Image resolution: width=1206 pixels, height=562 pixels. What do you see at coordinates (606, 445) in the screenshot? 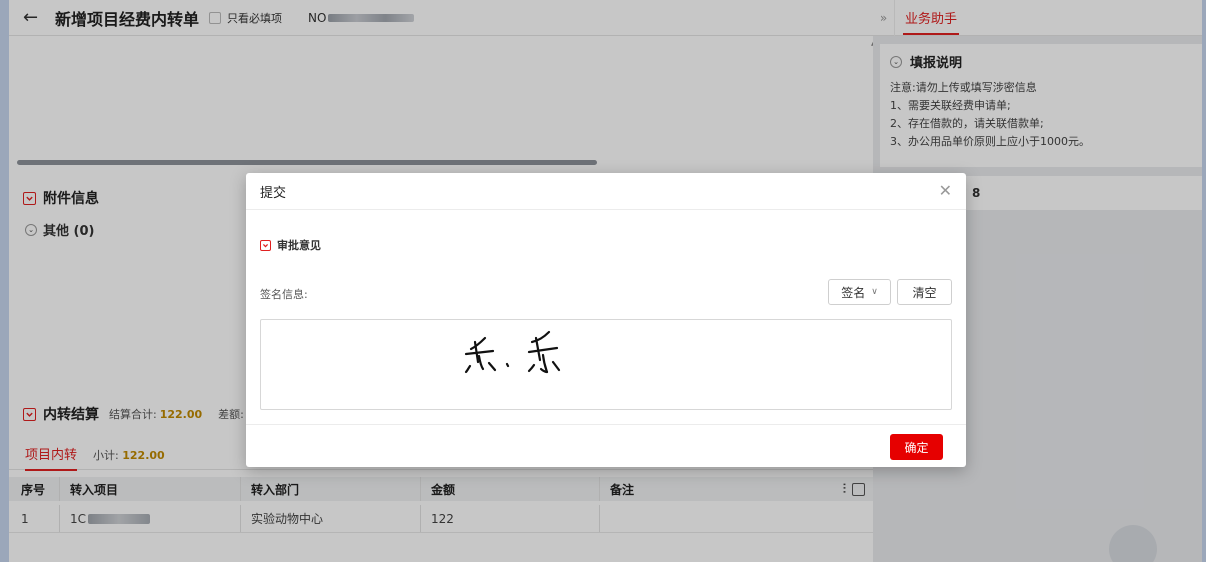
I see `dialog-footer: 确定` at bounding box center [606, 445].